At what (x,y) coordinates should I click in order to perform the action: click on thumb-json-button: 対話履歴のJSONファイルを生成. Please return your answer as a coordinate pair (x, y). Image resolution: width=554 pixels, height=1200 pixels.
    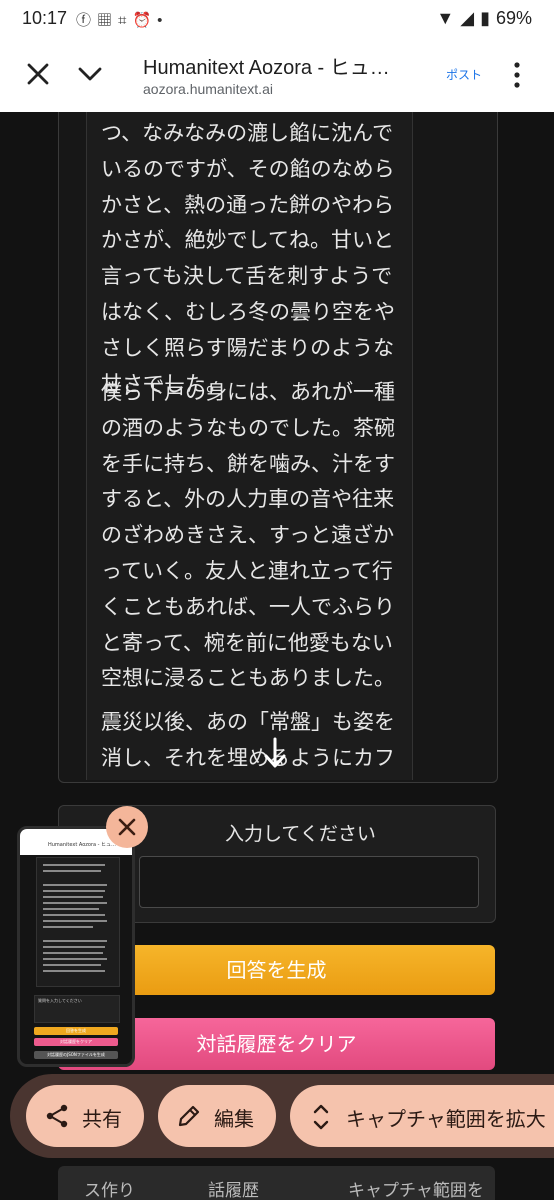
    Looking at the image, I should click on (76, 1055).